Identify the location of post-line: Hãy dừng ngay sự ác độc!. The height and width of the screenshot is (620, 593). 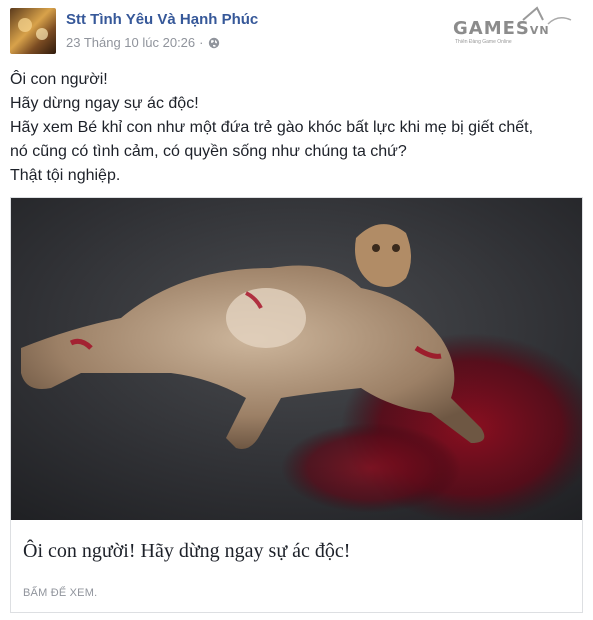
(104, 103).